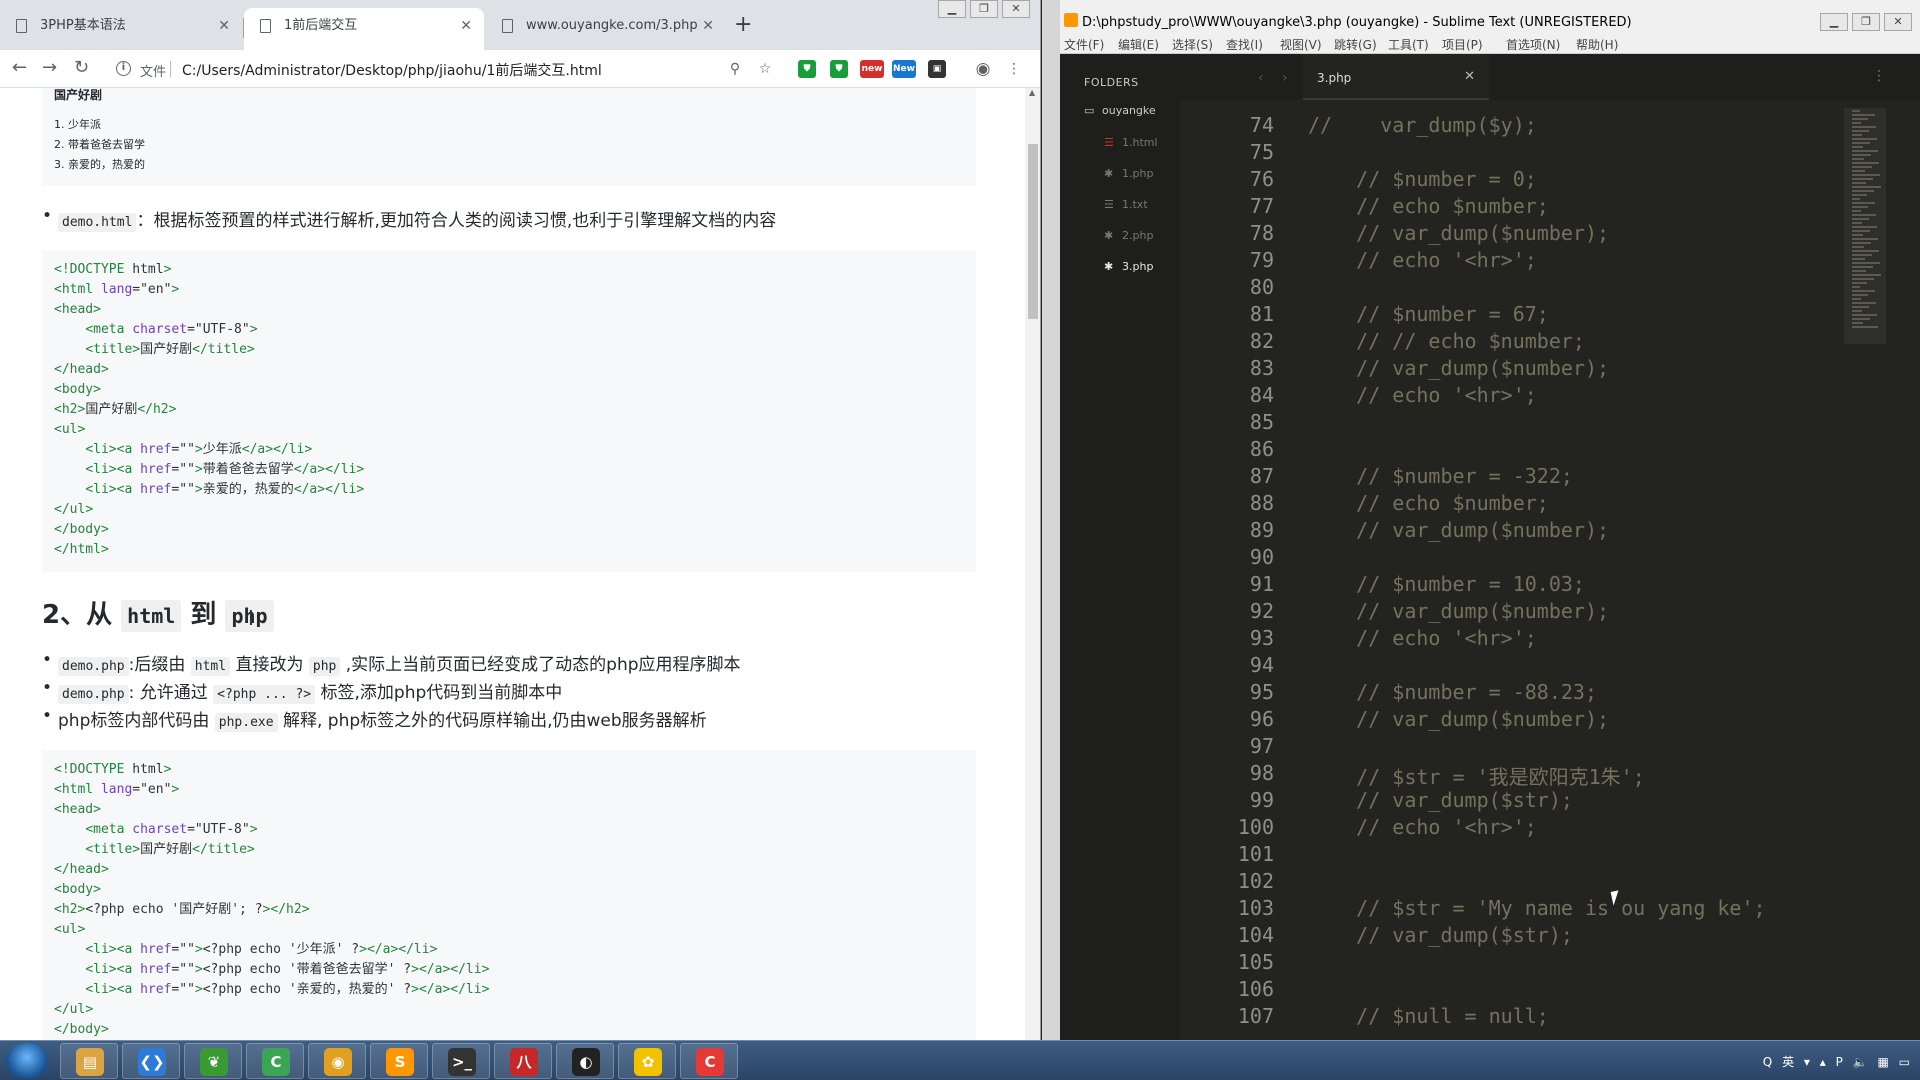  Describe the element at coordinates (1428, 314) in the screenshot. I see `code-line: // $number = 67;` at that location.